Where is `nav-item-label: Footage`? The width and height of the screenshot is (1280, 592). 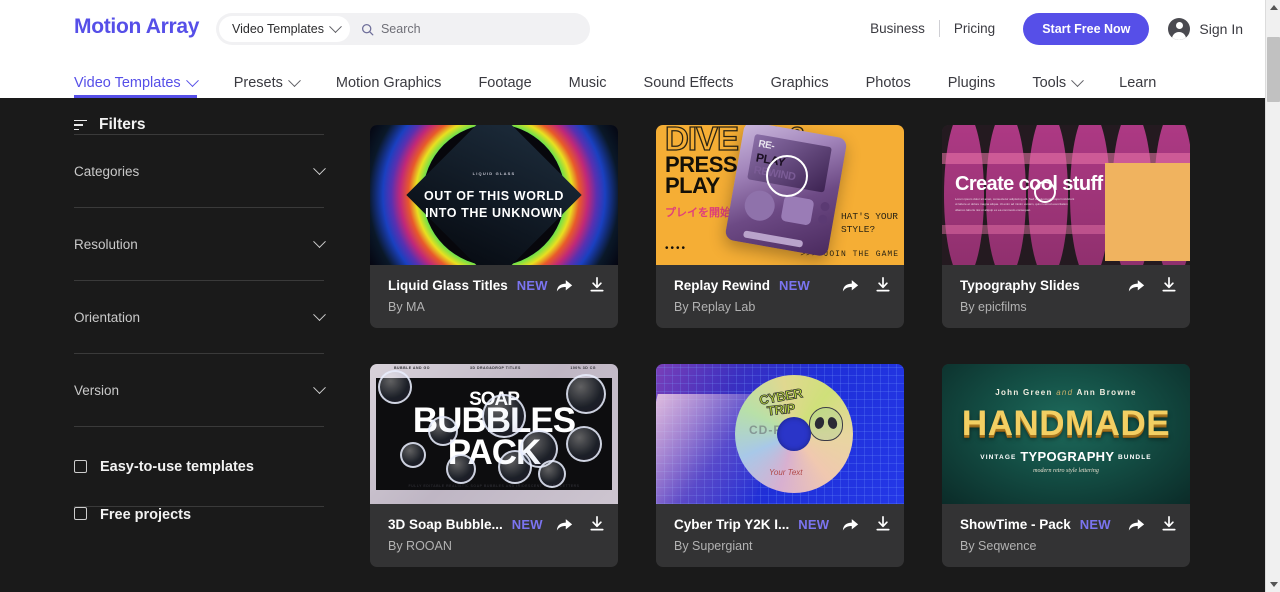
nav-item-label: Footage is located at coordinates (505, 83).